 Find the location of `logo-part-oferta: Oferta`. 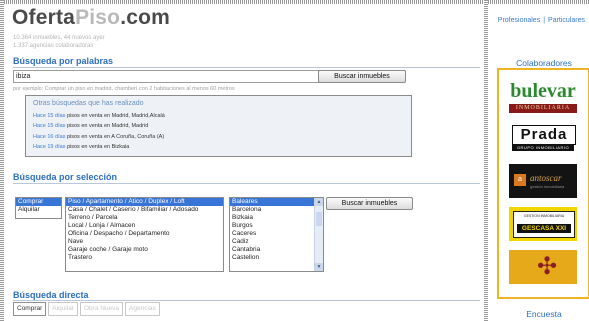

logo-part-oferta: Oferta is located at coordinates (44, 17).